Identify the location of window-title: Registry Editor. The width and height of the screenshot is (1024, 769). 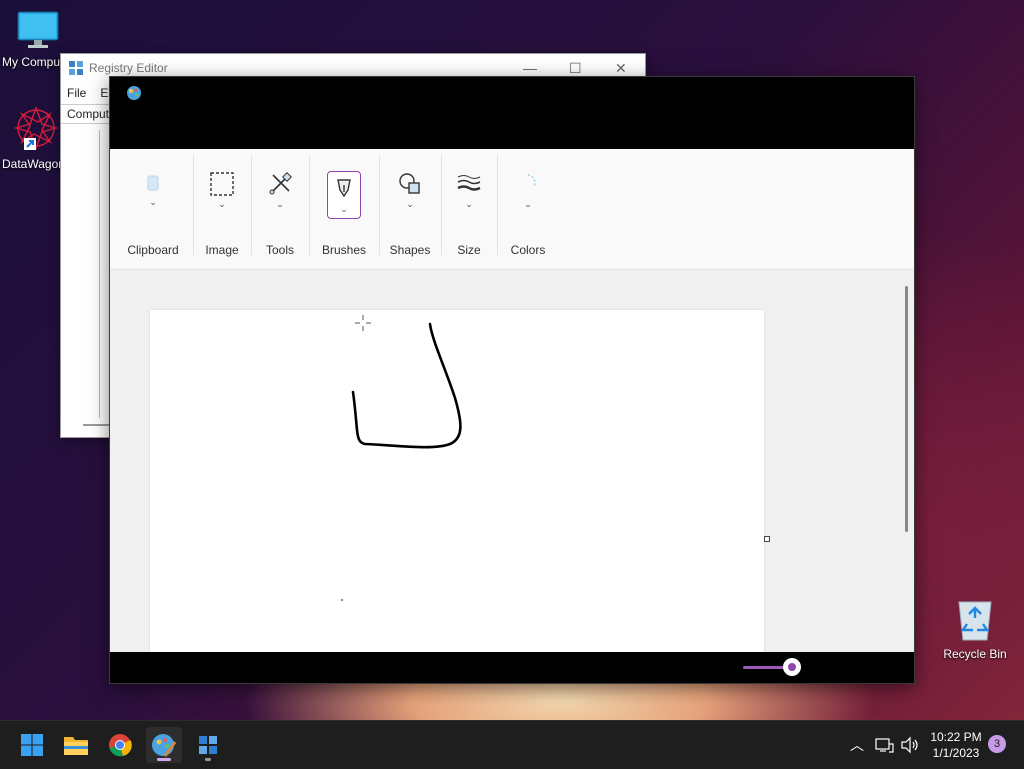
(128, 68).